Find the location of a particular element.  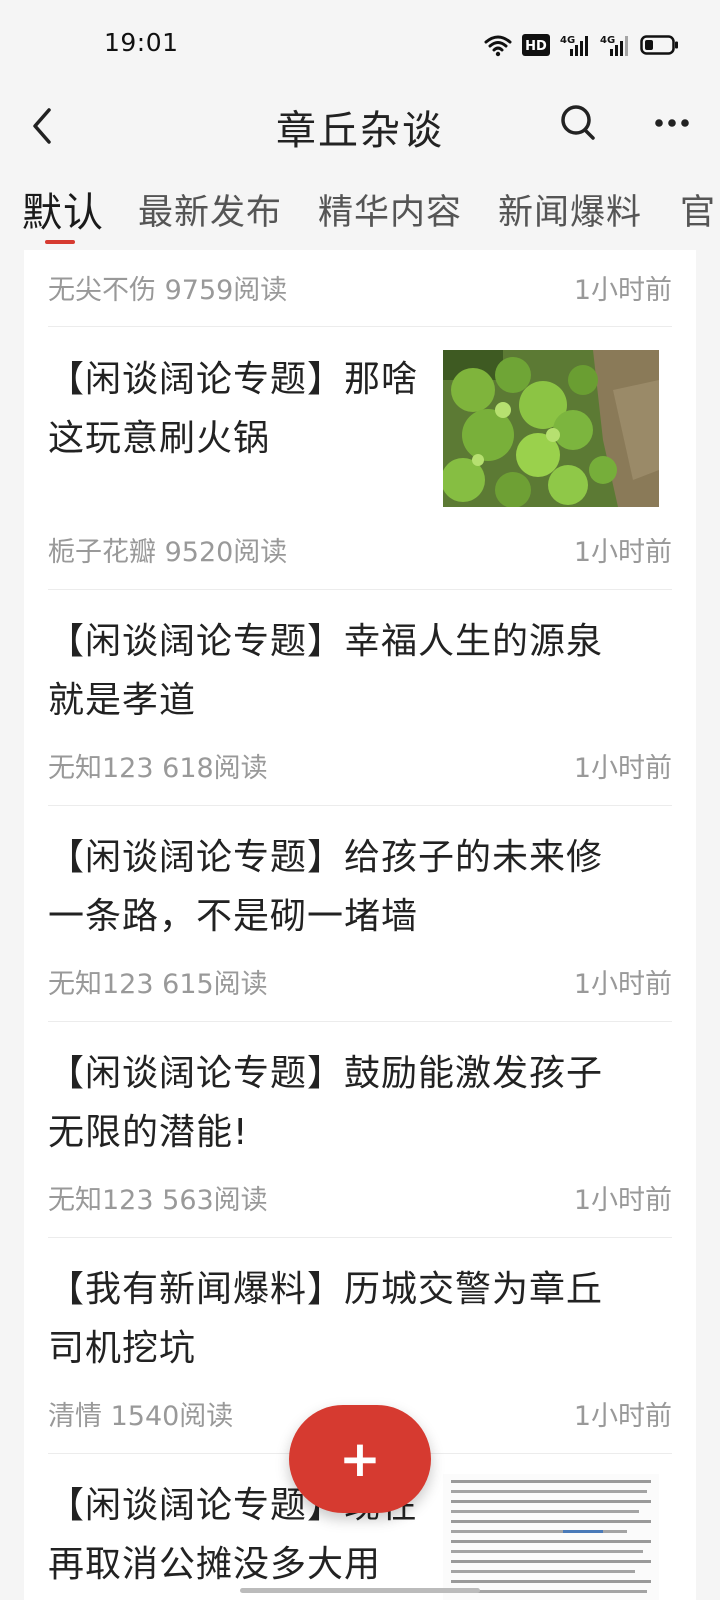

post-title: 【闲谈阔论专题】给孩子的未来修 一条路，不是砌一堵墙 is located at coordinates (325, 887).